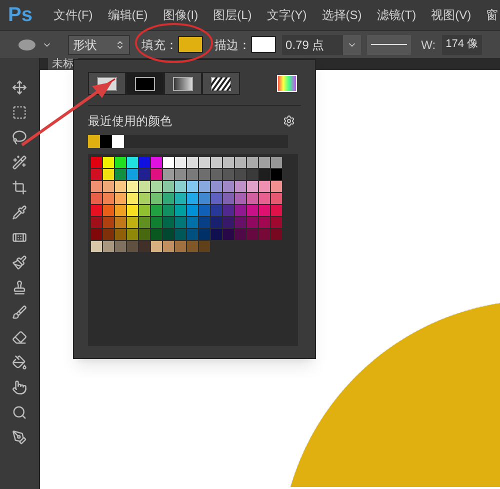  I want to click on marquee-tool-icon, so click(19, 112).